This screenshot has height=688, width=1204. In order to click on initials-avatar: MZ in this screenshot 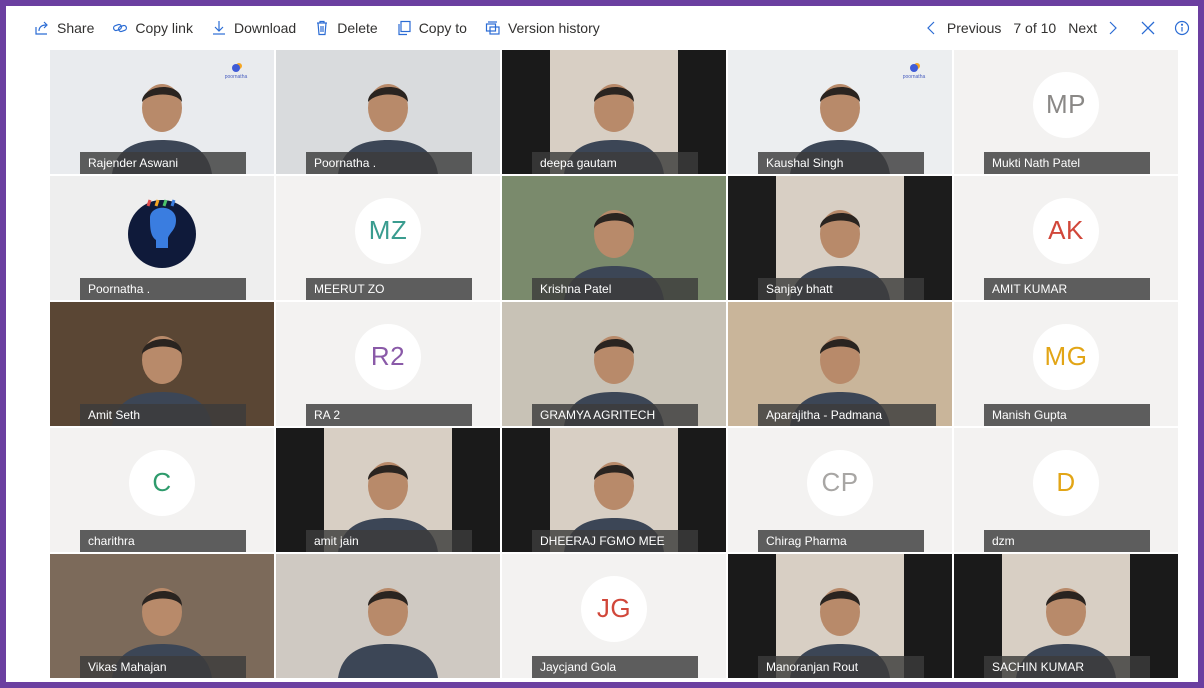, I will do `click(388, 230)`.